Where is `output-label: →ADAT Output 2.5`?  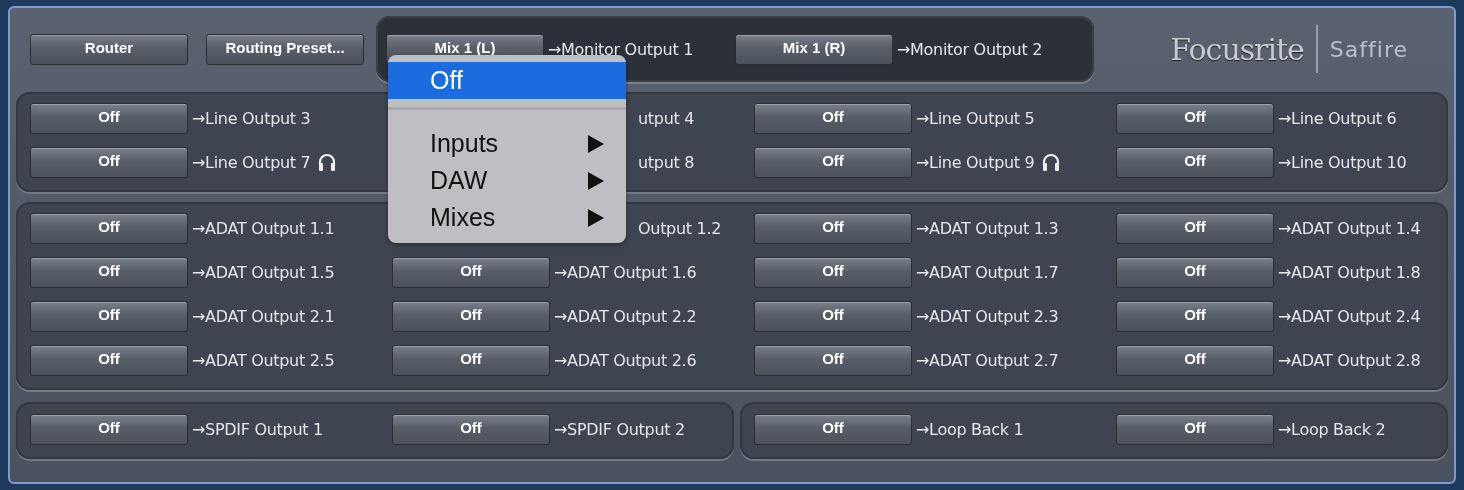
output-label: →ADAT Output 2.5 is located at coordinates (263, 360).